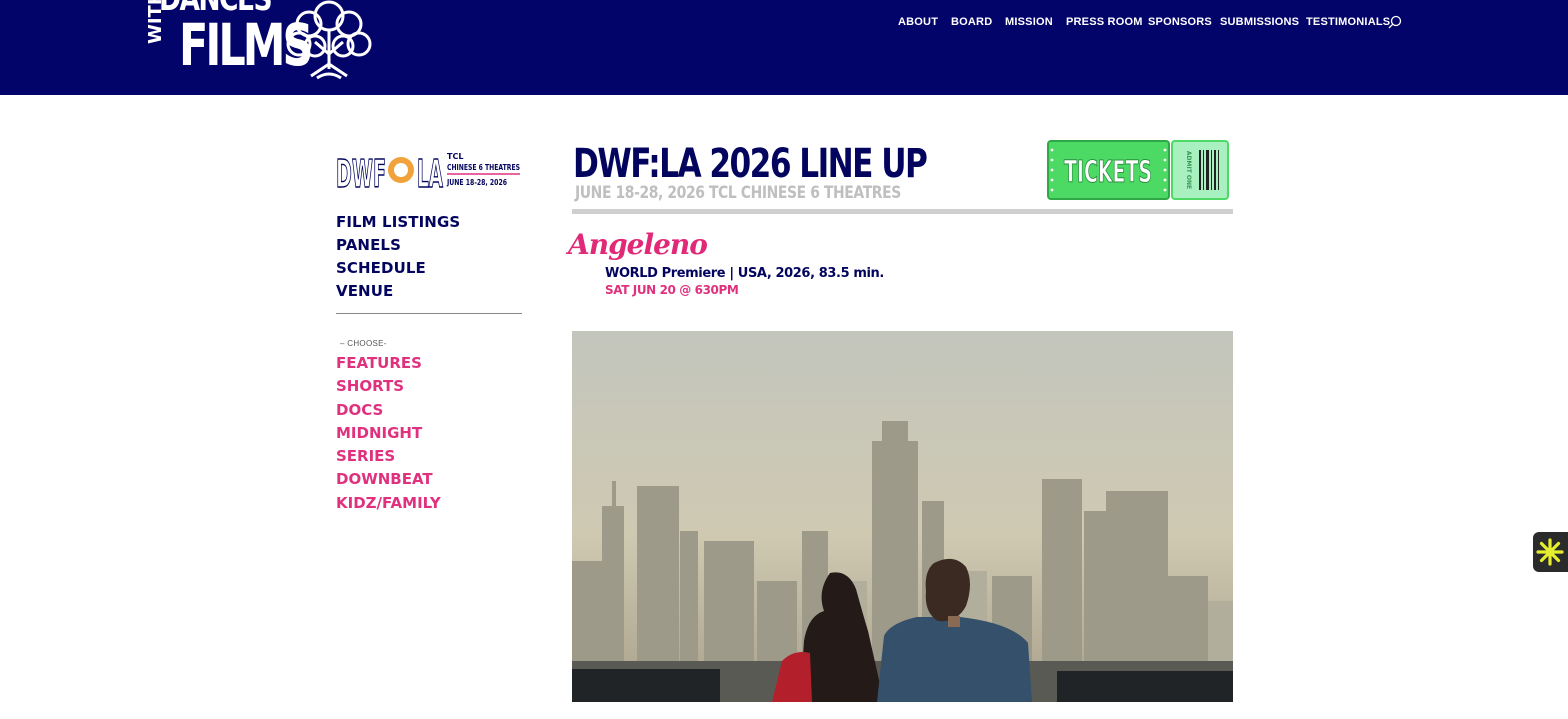 Image resolution: width=1568 pixels, height=719 pixels. Describe the element at coordinates (361, 171) in the screenshot. I see `svg-text: DWF` at that location.